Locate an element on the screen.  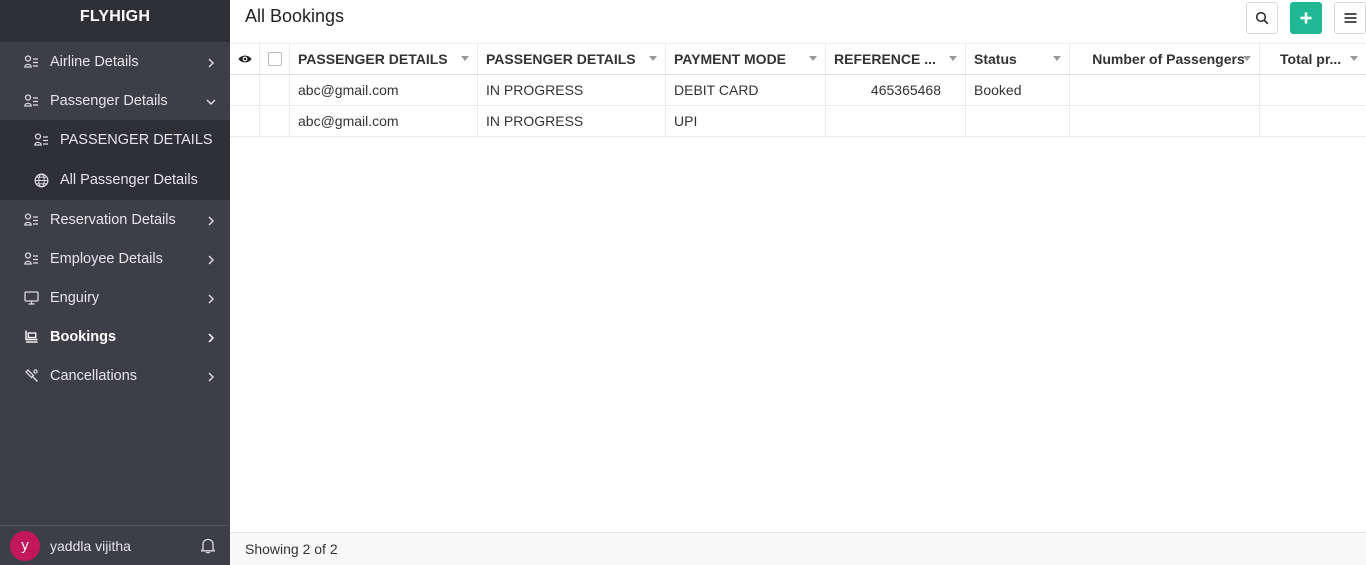
cancel-tool-icon is located at coordinates (31, 375).